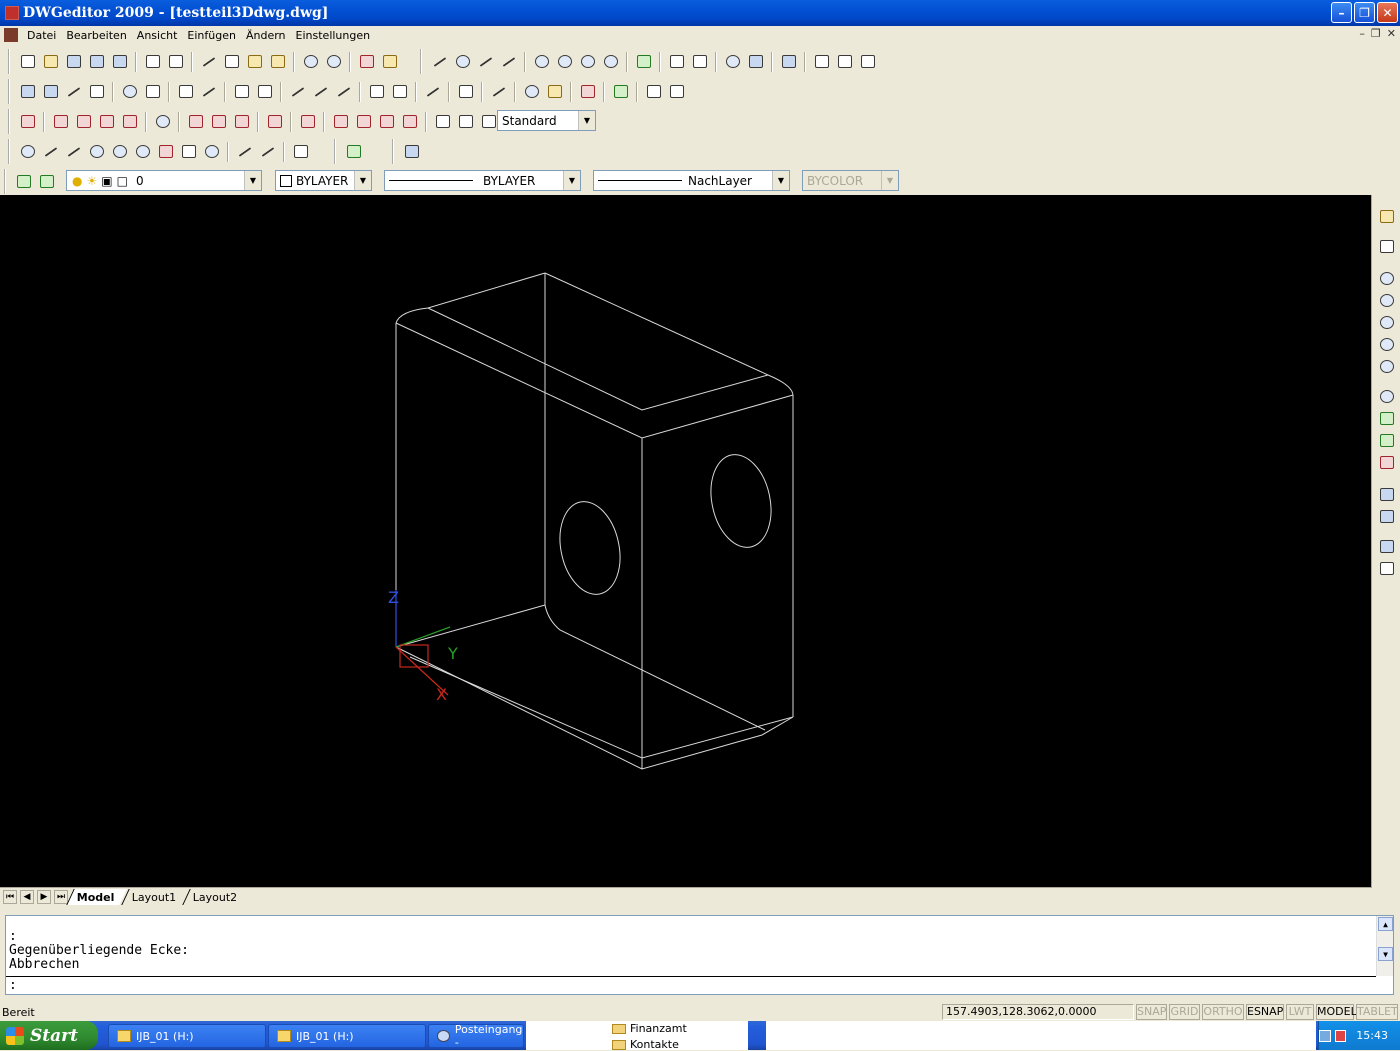 The image size is (1400, 1051). Describe the element at coordinates (73, 92) in the screenshot. I see `offset-icon` at that location.